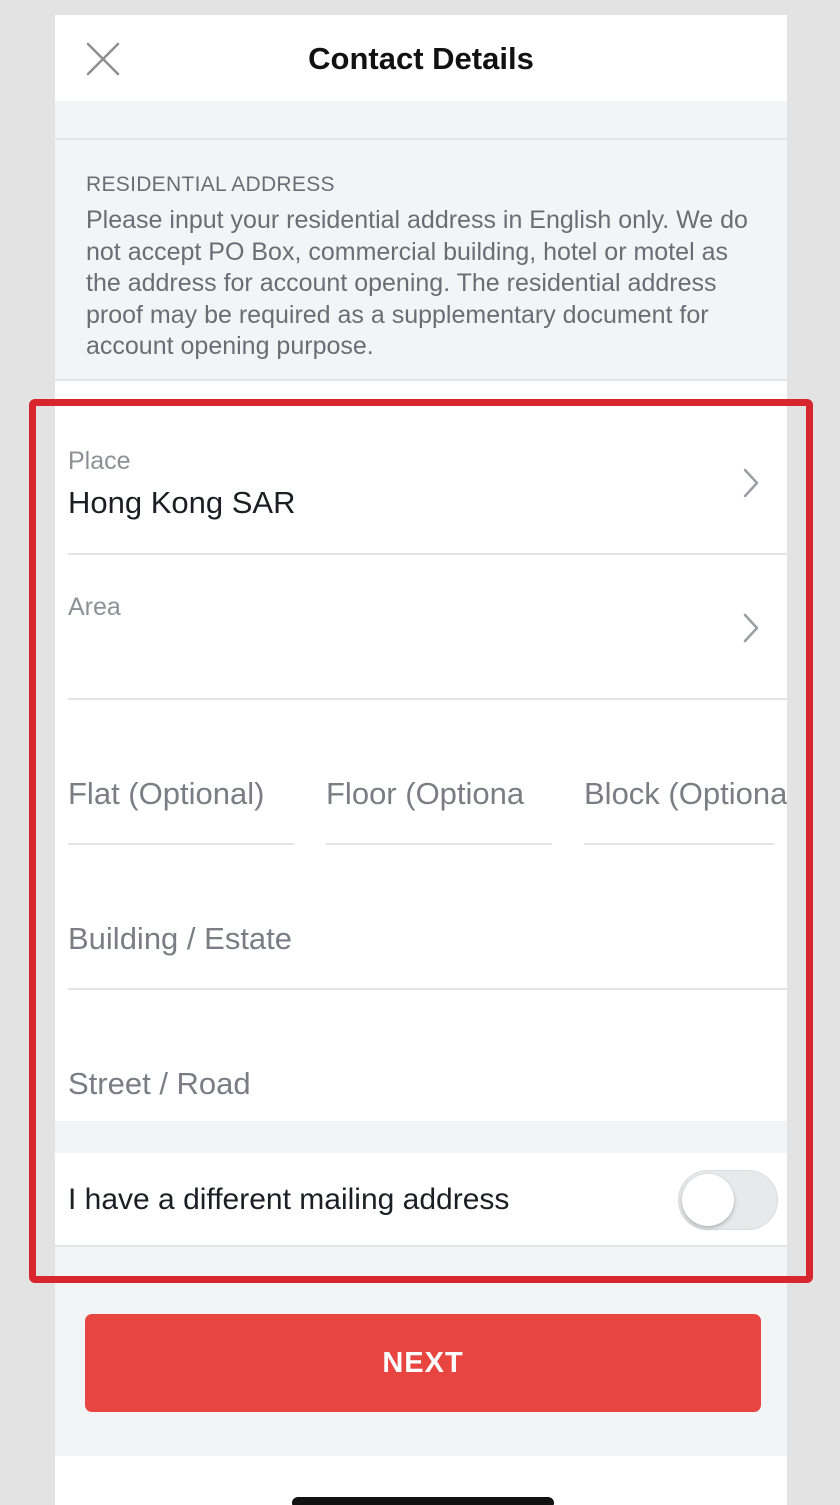 This screenshot has height=1505, width=840. I want to click on nav-bar: Contact Details, so click(421, 58).